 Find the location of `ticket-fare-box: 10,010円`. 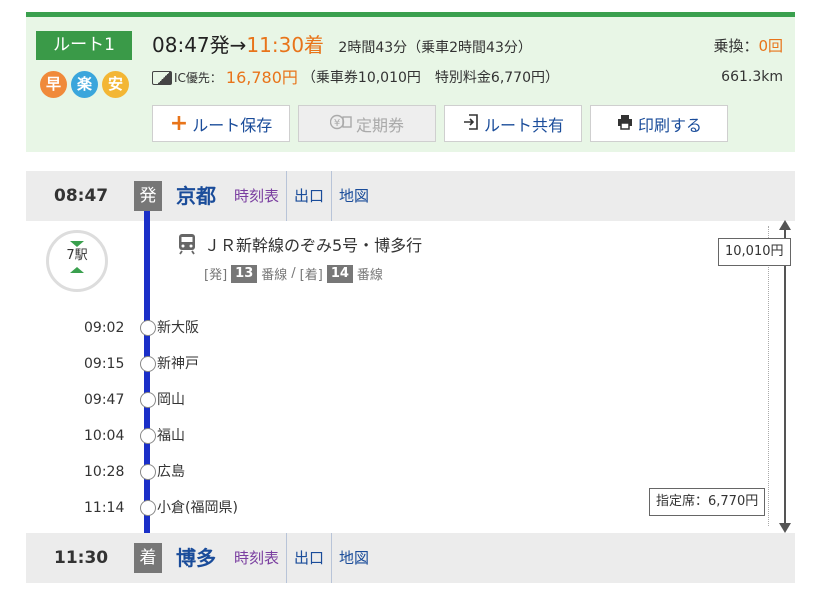

ticket-fare-box: 10,010円 is located at coordinates (754, 252).